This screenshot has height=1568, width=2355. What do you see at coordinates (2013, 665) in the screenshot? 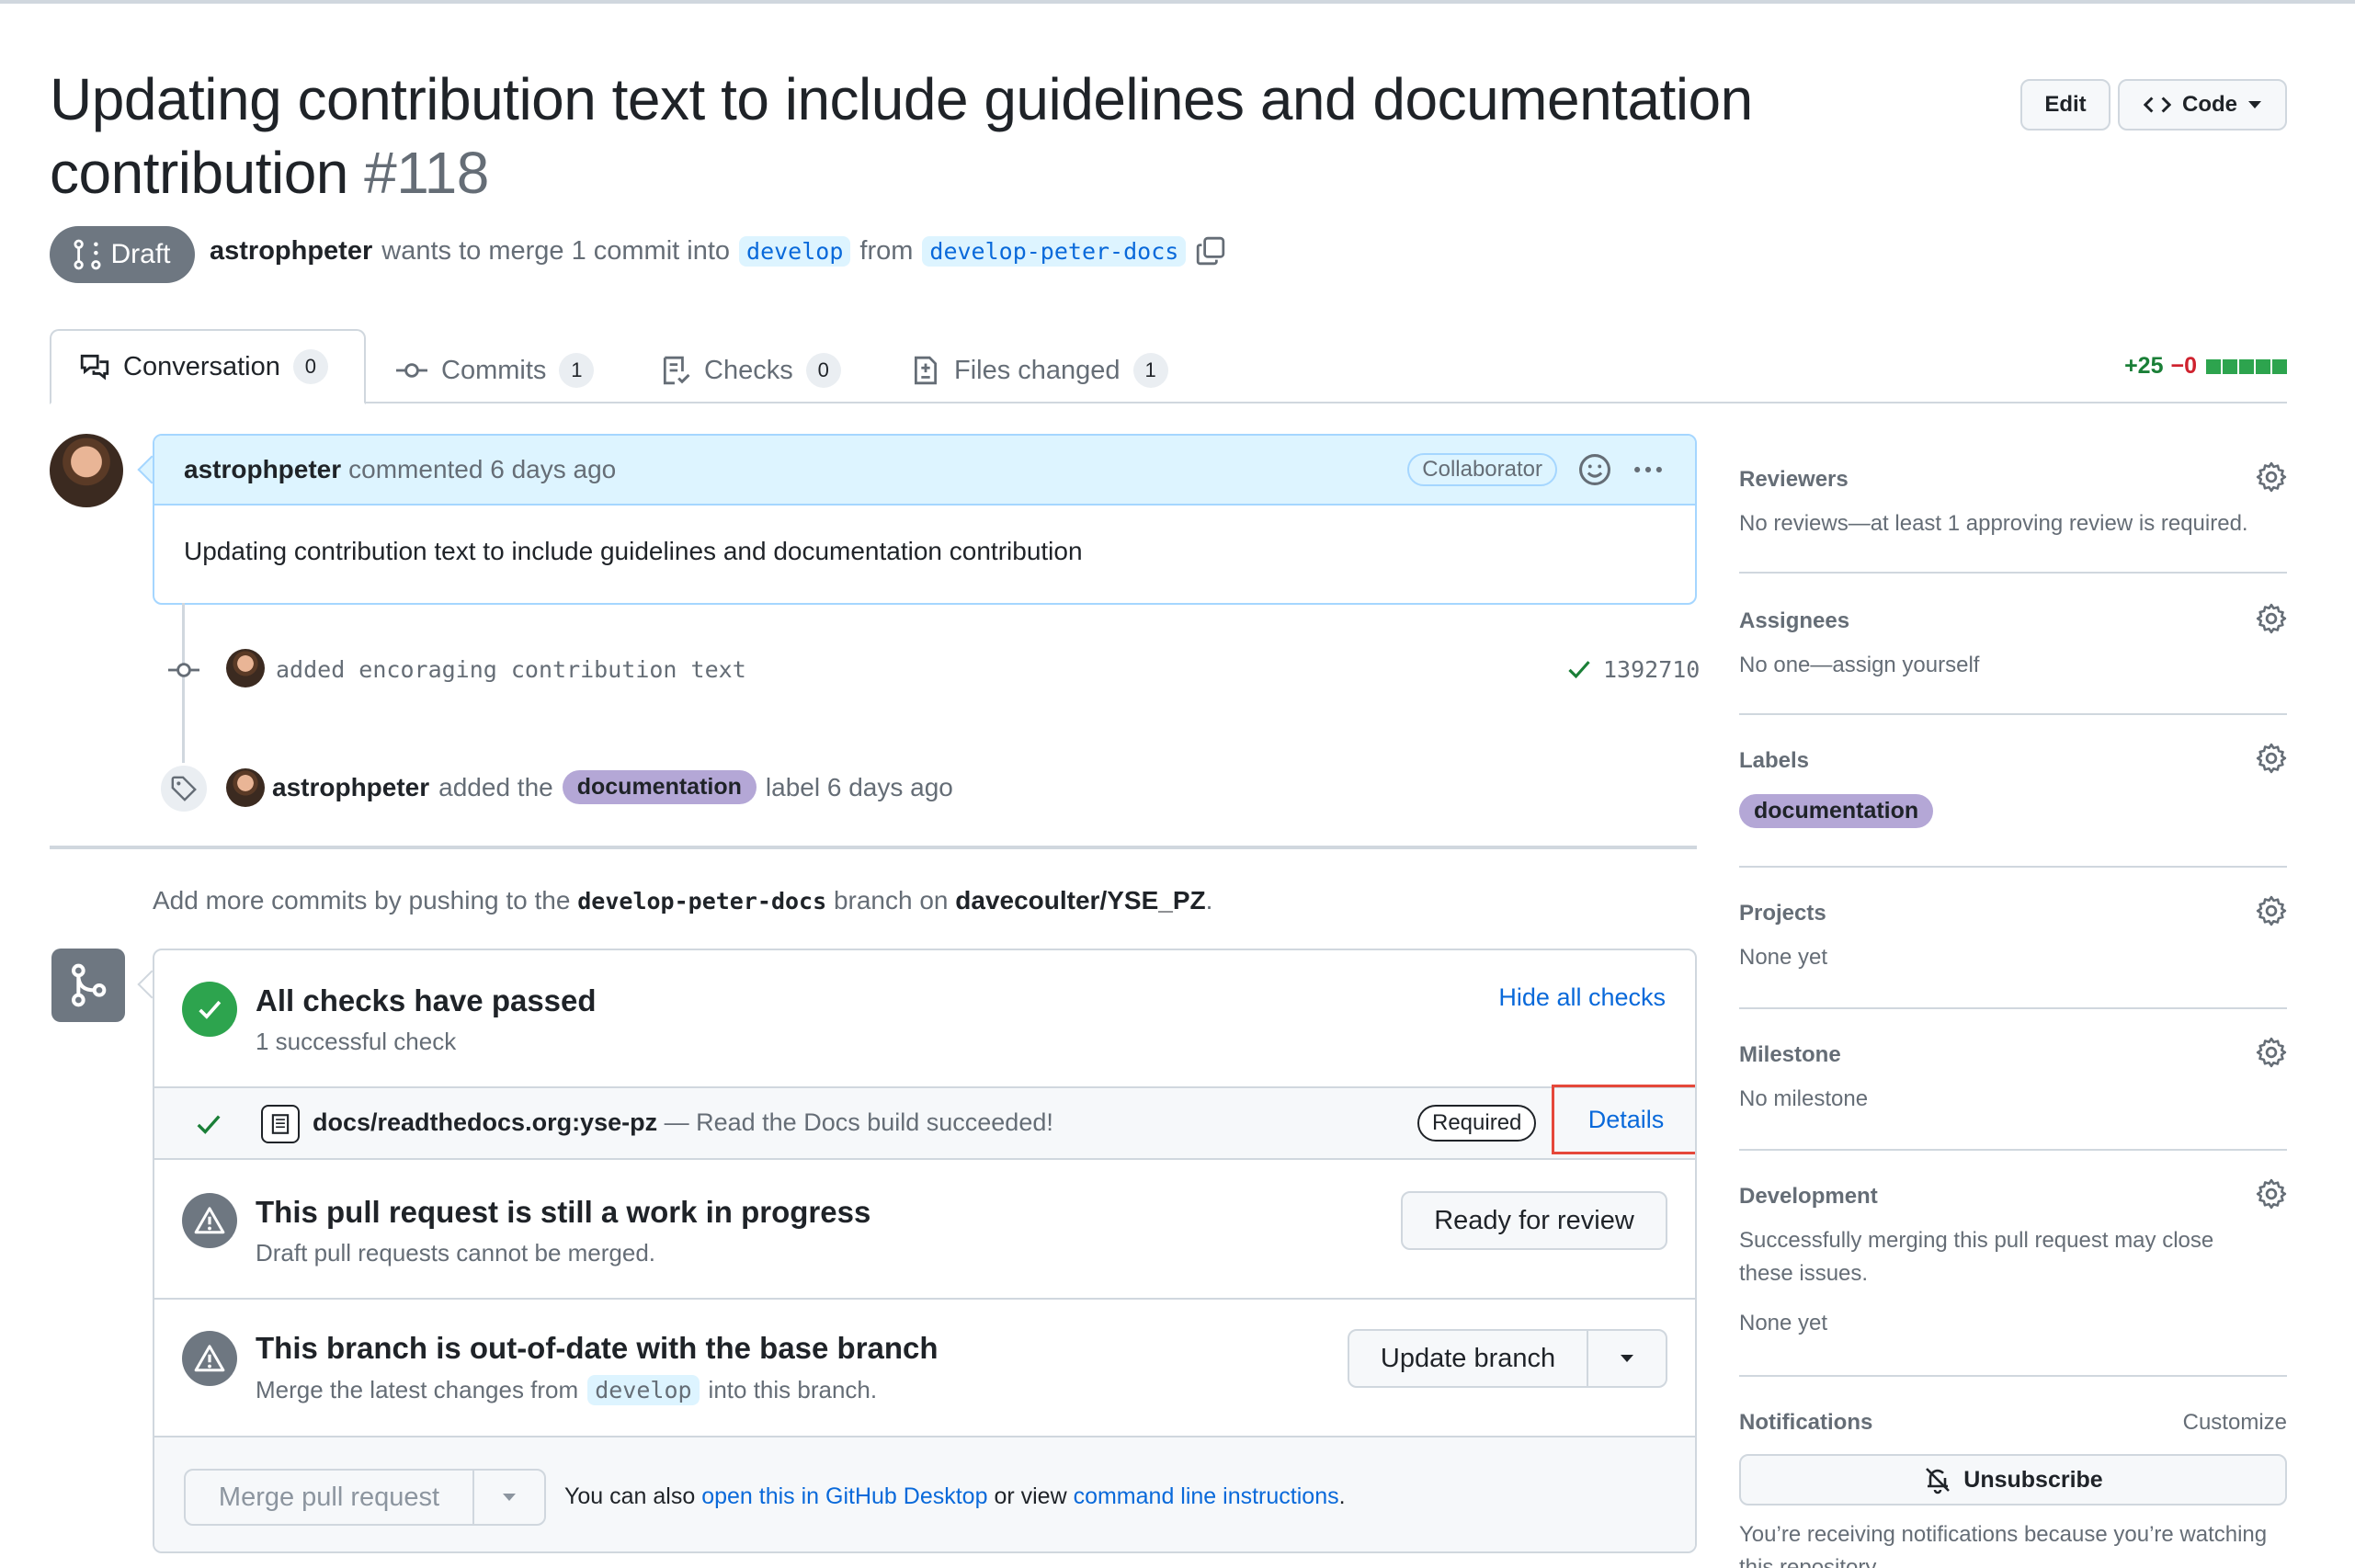
I see `sidebar-value: No one—assign yourself` at bounding box center [2013, 665].